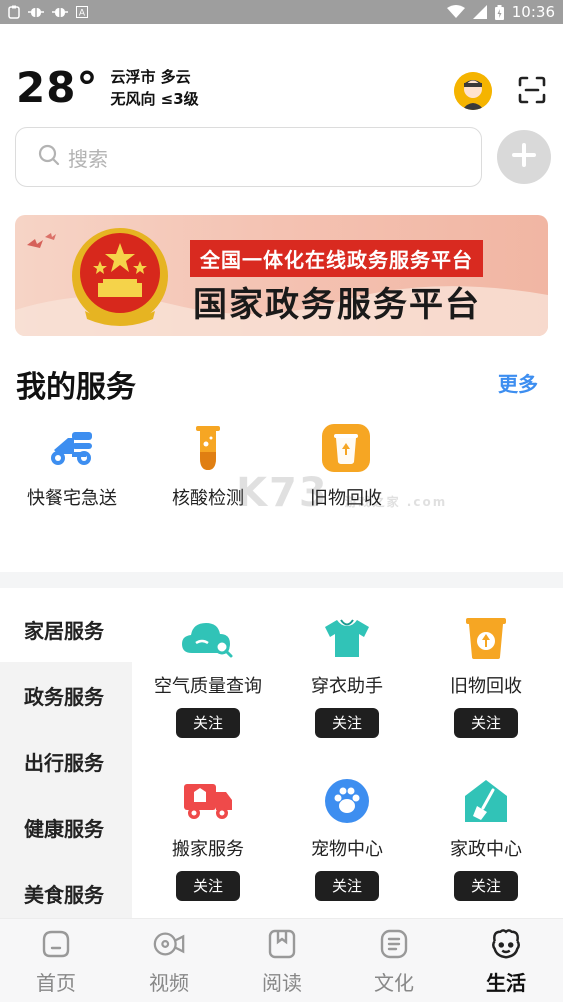  I want to click on category-item-food: 美食服务, so click(66, 893).